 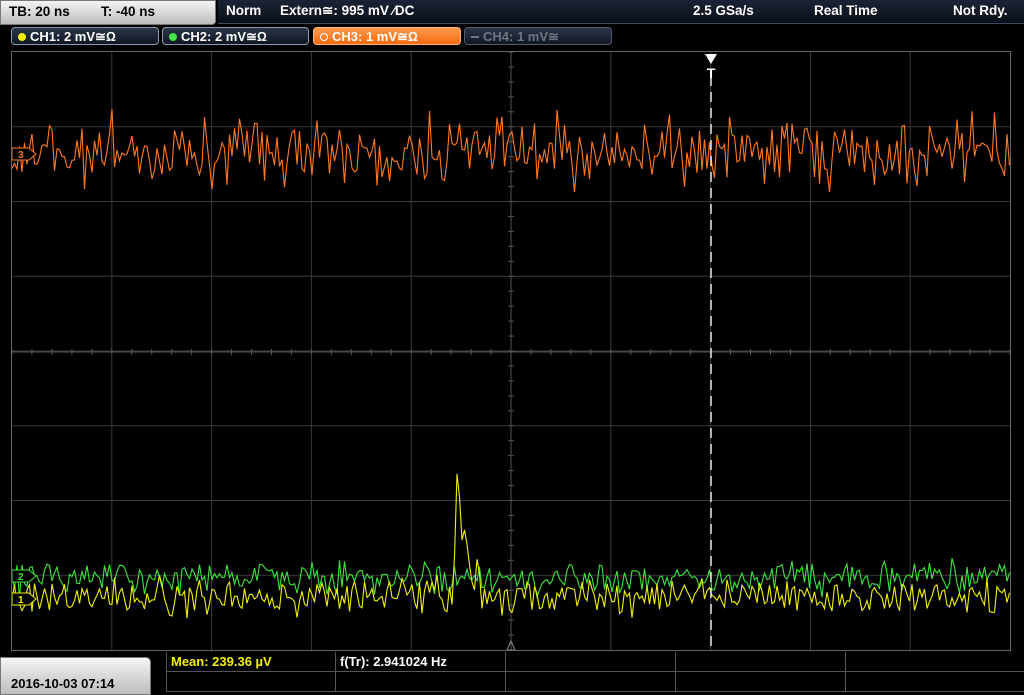 What do you see at coordinates (324, 37) in the screenshot?
I see `ch3-dot-icon` at bounding box center [324, 37].